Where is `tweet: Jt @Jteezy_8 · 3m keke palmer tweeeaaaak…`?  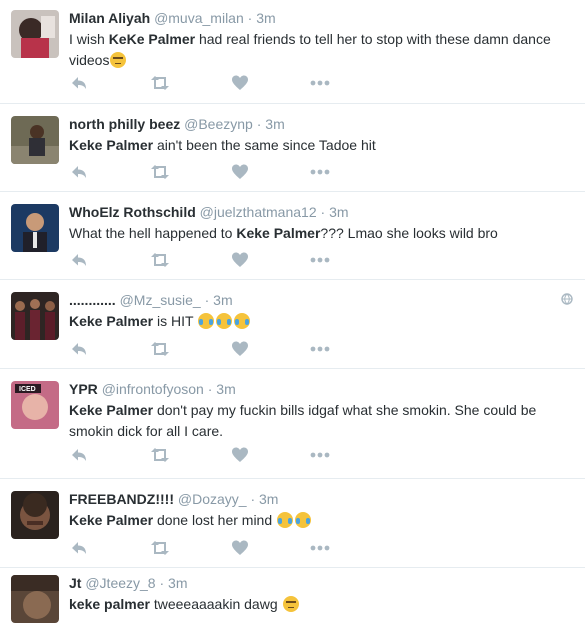 tweet: Jt @Jteezy_8 · 3m keke palmer tweeeaaaak… is located at coordinates (292, 595).